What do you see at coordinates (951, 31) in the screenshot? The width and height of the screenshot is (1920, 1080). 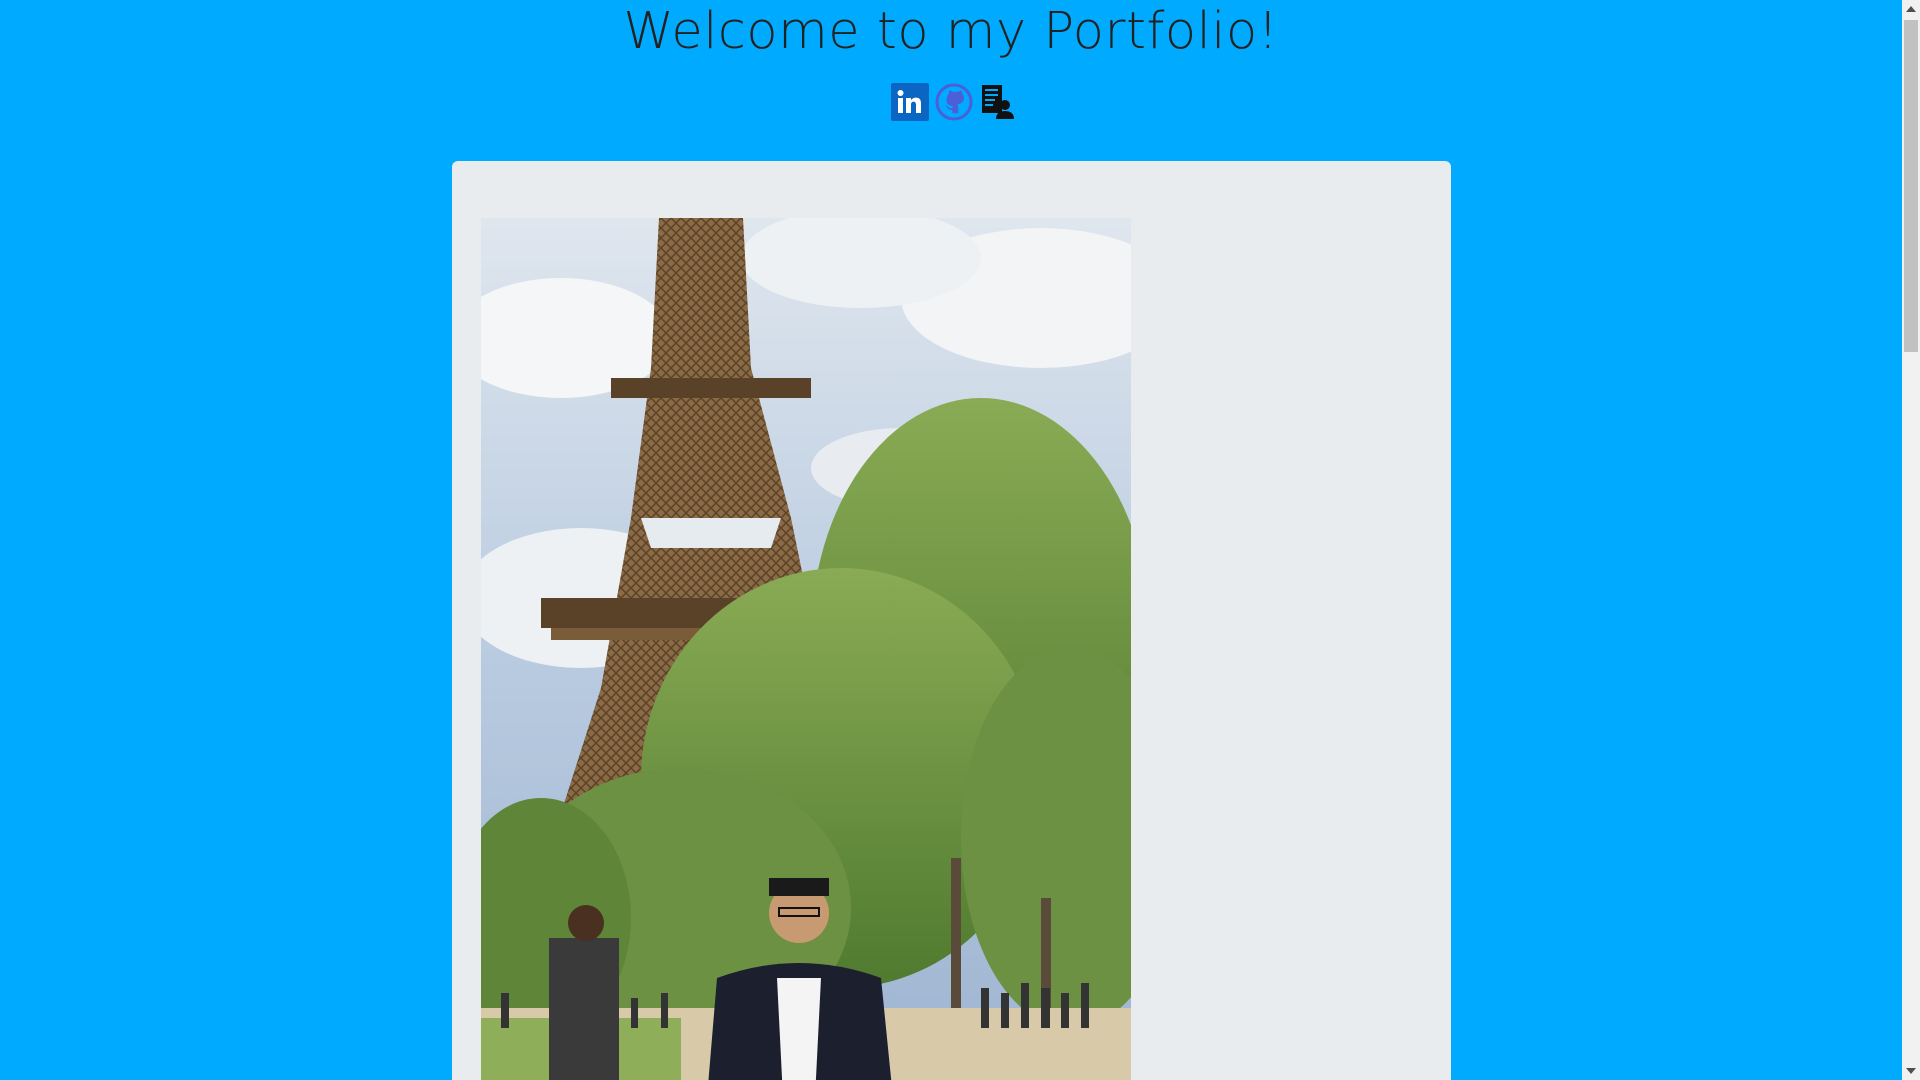 I see `page-title: Welcome to my Portfolio!` at bounding box center [951, 31].